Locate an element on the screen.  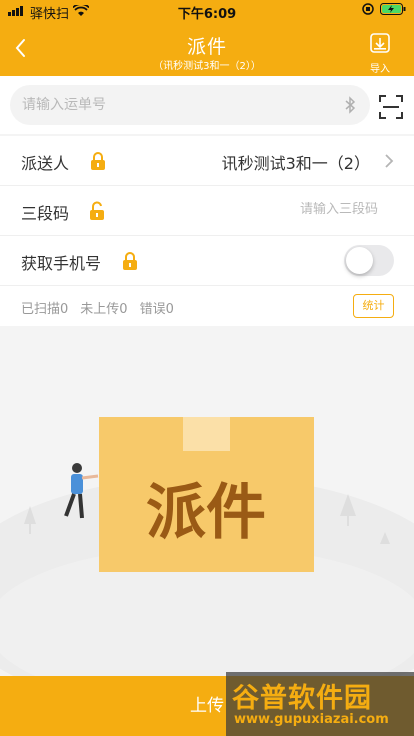
import-button: 导入 is located at coordinates (380, 53).